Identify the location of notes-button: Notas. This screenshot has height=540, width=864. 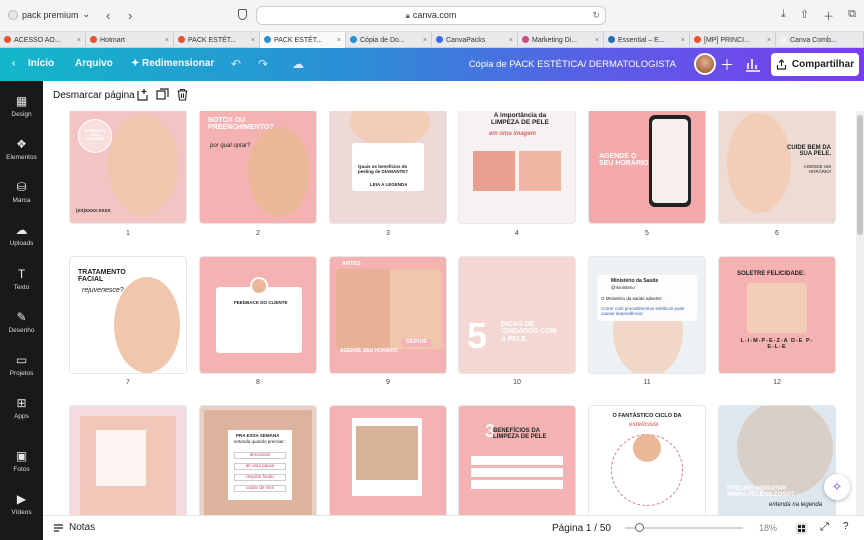
(74, 527).